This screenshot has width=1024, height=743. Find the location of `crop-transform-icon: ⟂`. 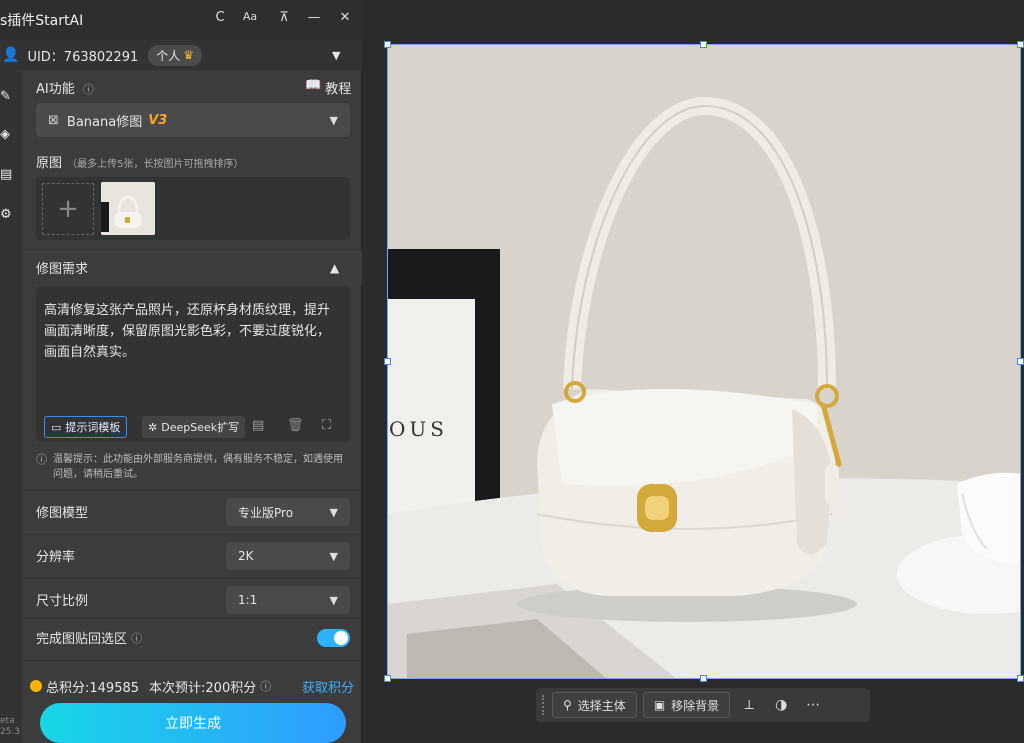

crop-transform-icon: ⟂ is located at coordinates (749, 705).